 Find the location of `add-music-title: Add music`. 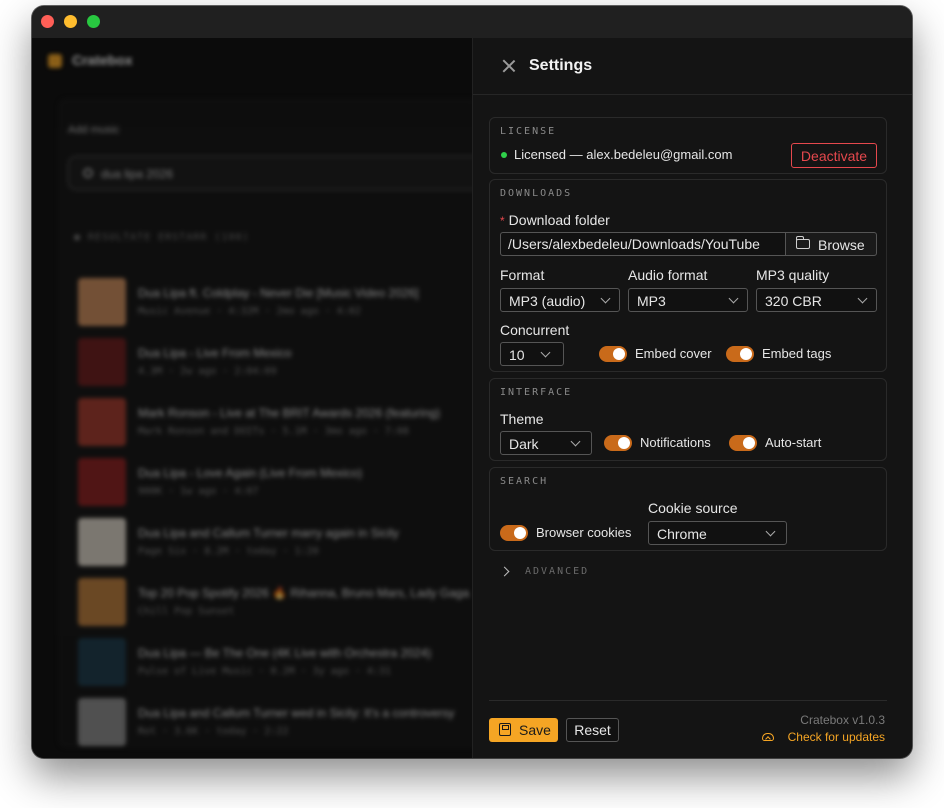

add-music-title: Add music is located at coordinates (94, 130).